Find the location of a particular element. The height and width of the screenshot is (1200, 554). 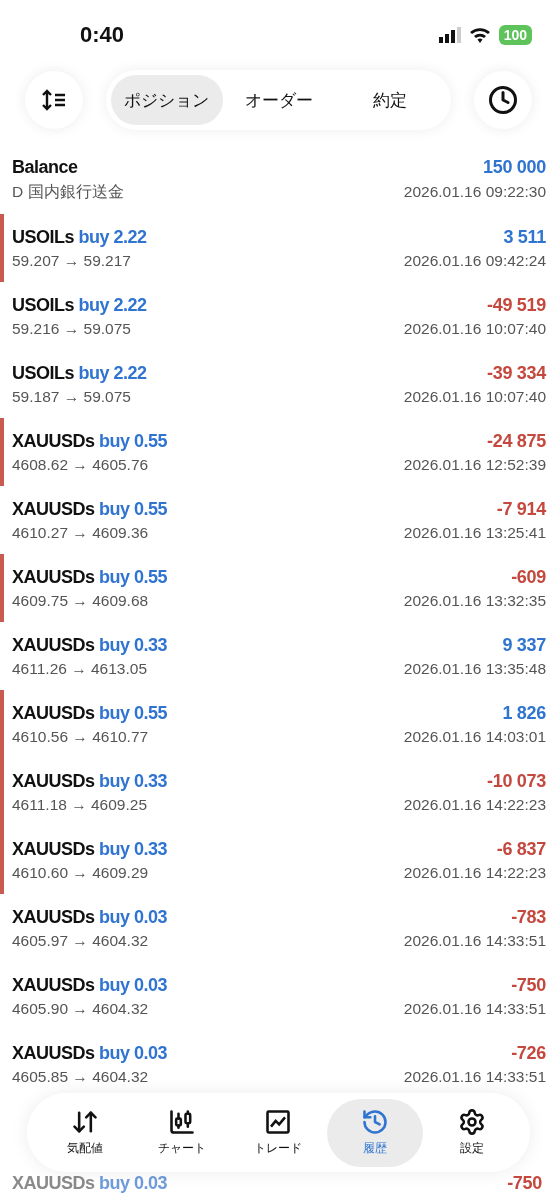

clock-icon is located at coordinates (503, 100).